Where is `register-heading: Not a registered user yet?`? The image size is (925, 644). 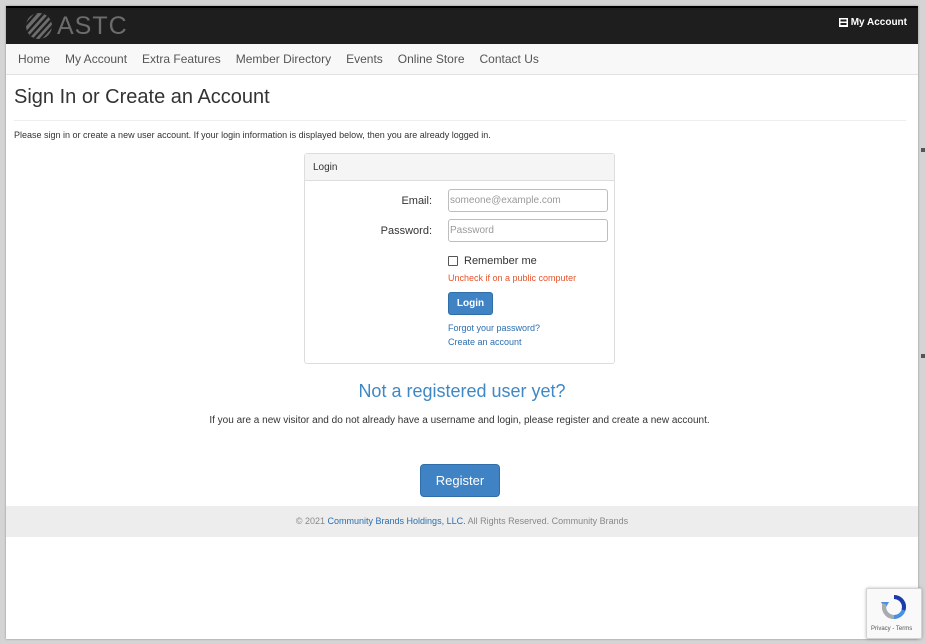 register-heading: Not a registered user yet? is located at coordinates (462, 391).